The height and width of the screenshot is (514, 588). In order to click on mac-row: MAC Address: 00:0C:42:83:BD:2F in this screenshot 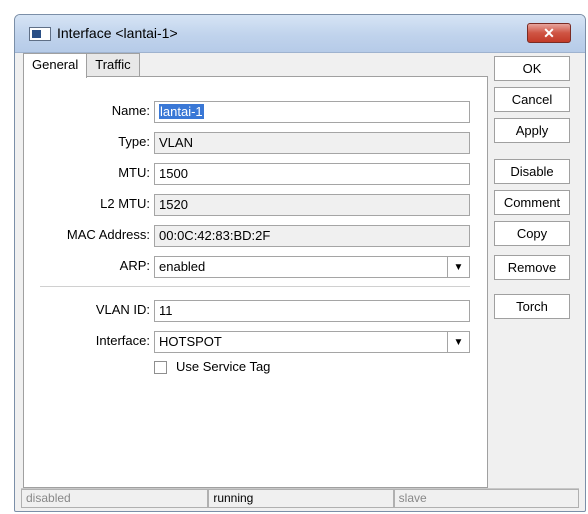, I will do `click(256, 236)`.